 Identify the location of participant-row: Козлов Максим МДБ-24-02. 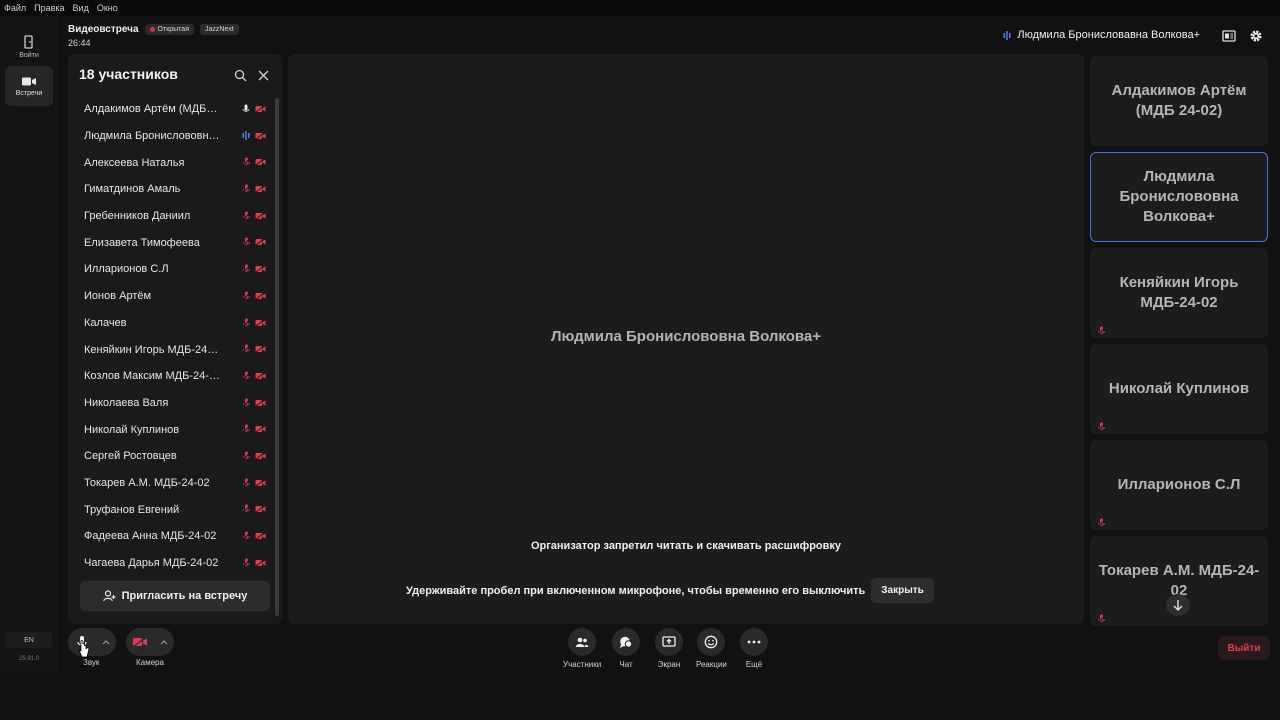
(175, 376).